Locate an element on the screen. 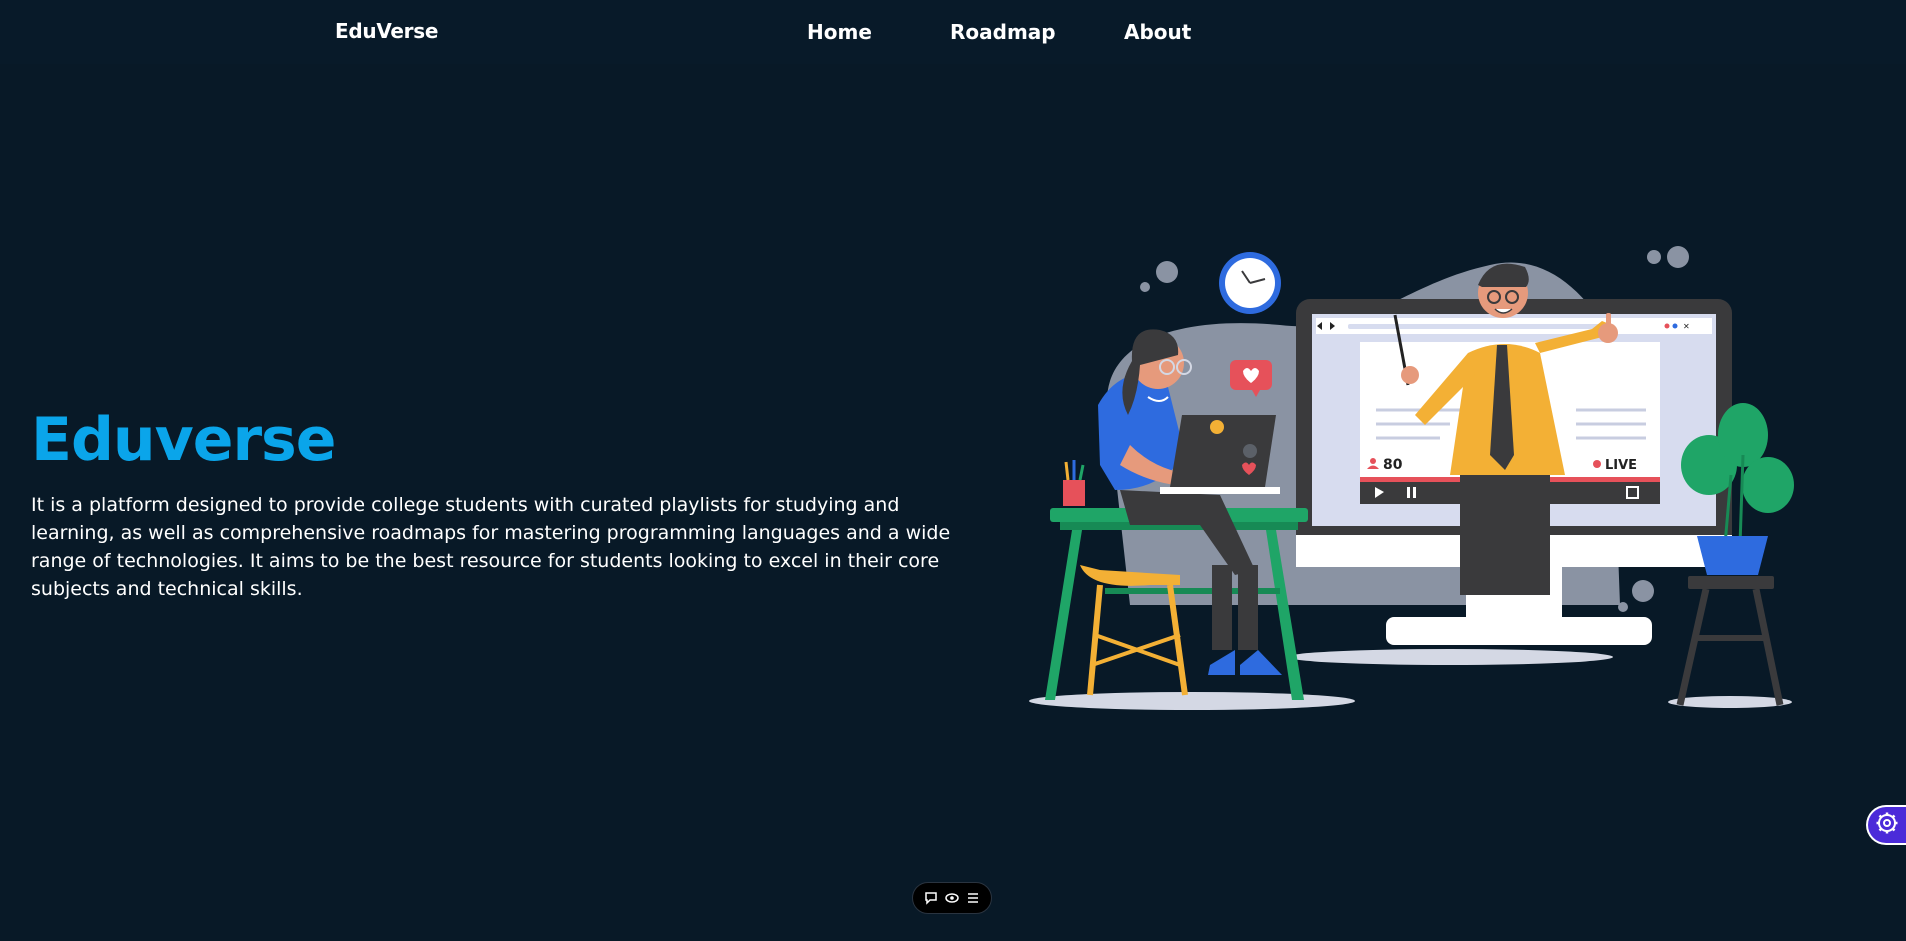  hero-title: Eduverse is located at coordinates (183, 440).